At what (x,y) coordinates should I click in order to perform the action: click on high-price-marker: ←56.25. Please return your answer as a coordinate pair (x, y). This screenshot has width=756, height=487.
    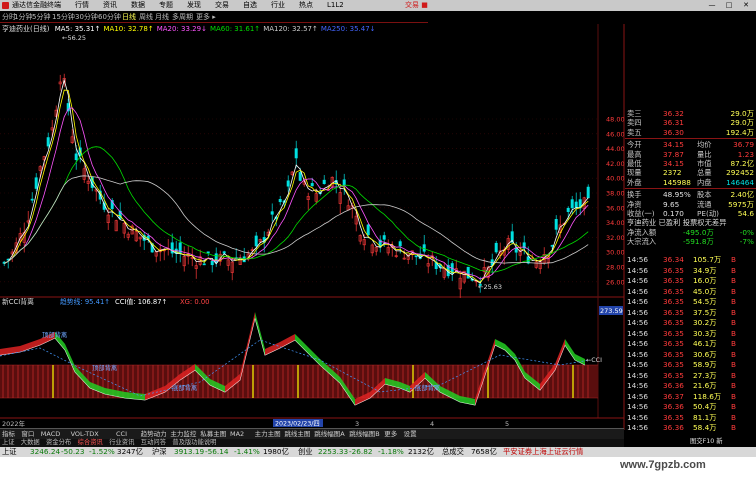
    Looking at the image, I should click on (74, 38).